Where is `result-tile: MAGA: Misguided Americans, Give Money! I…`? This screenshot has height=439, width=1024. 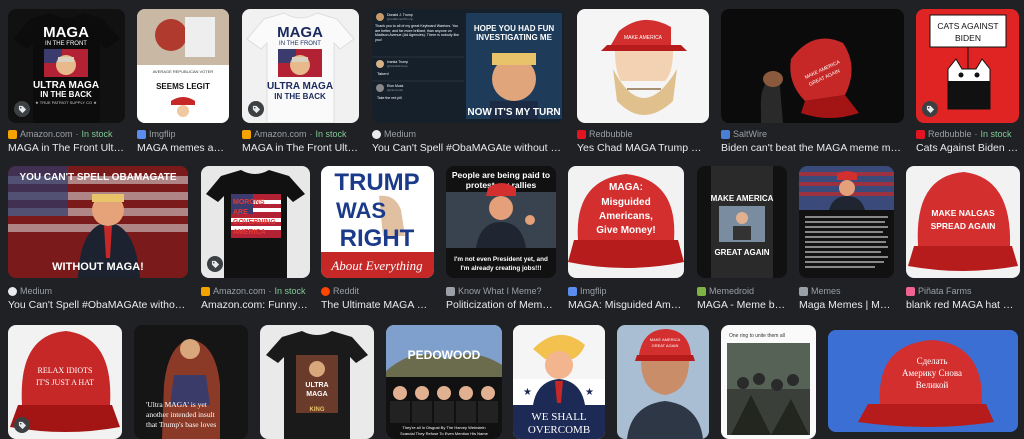
result-tile: MAGA: Misguided Americans, Give Money! I… is located at coordinates (626, 238).